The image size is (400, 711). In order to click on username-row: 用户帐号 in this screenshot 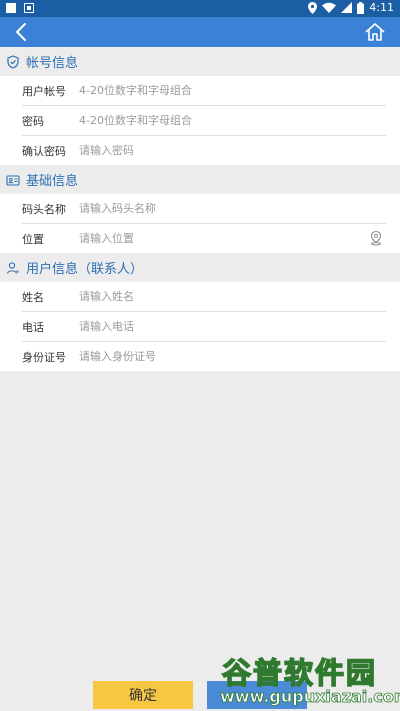, I will do `click(204, 91)`.